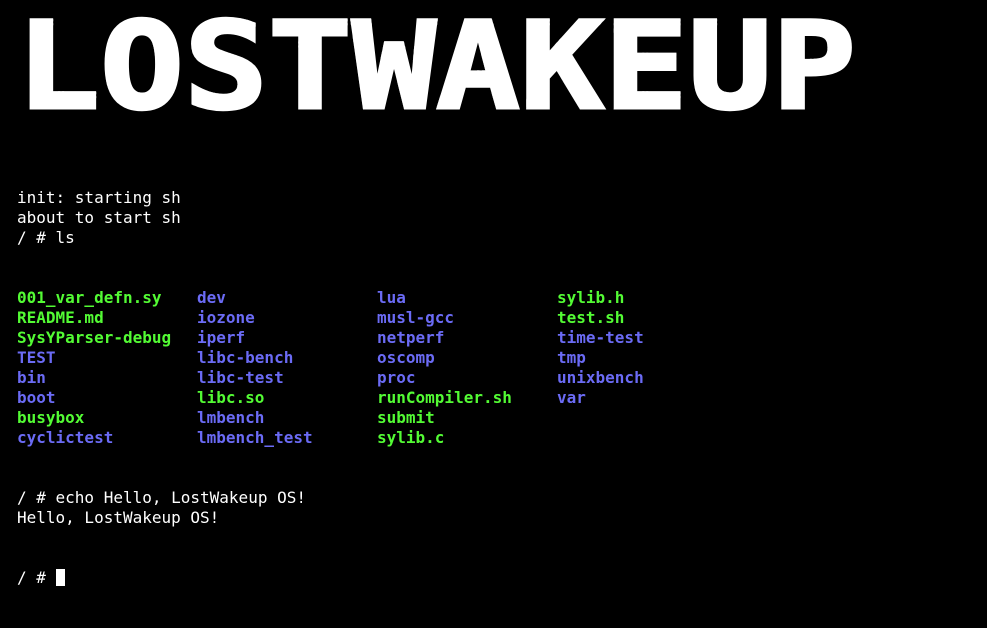 The image size is (987, 628). Describe the element at coordinates (444, 397) in the screenshot. I see `file-entry: runCompiler.sh` at that location.